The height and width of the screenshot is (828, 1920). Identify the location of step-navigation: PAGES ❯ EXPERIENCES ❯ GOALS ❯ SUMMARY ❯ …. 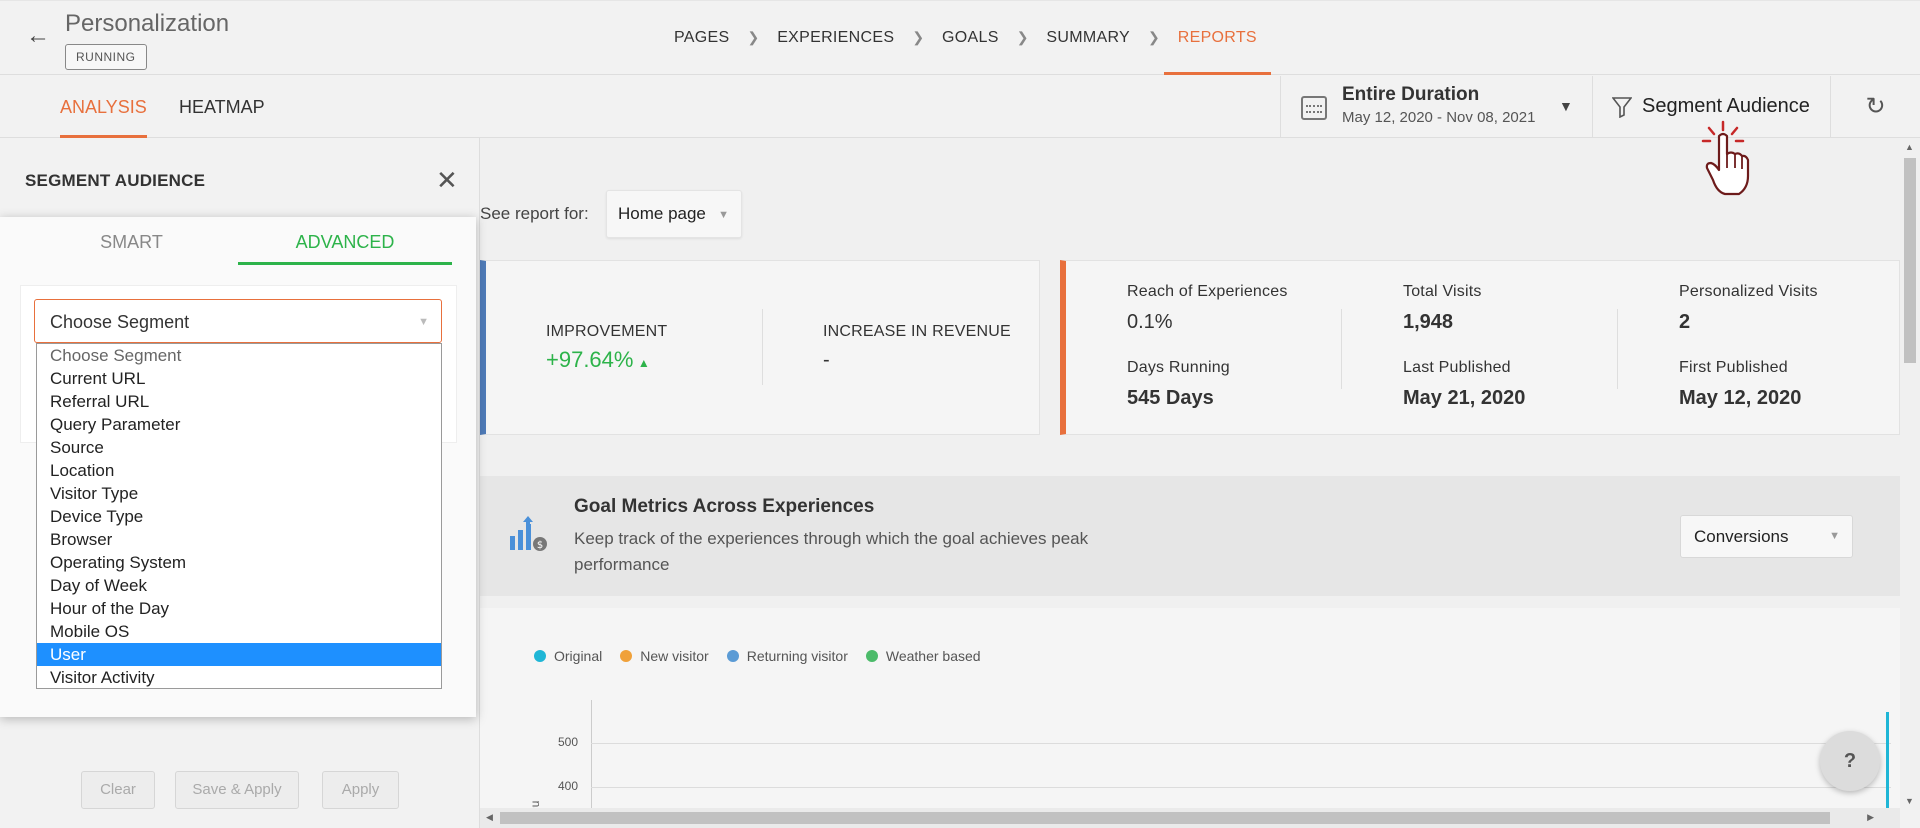
(966, 37).